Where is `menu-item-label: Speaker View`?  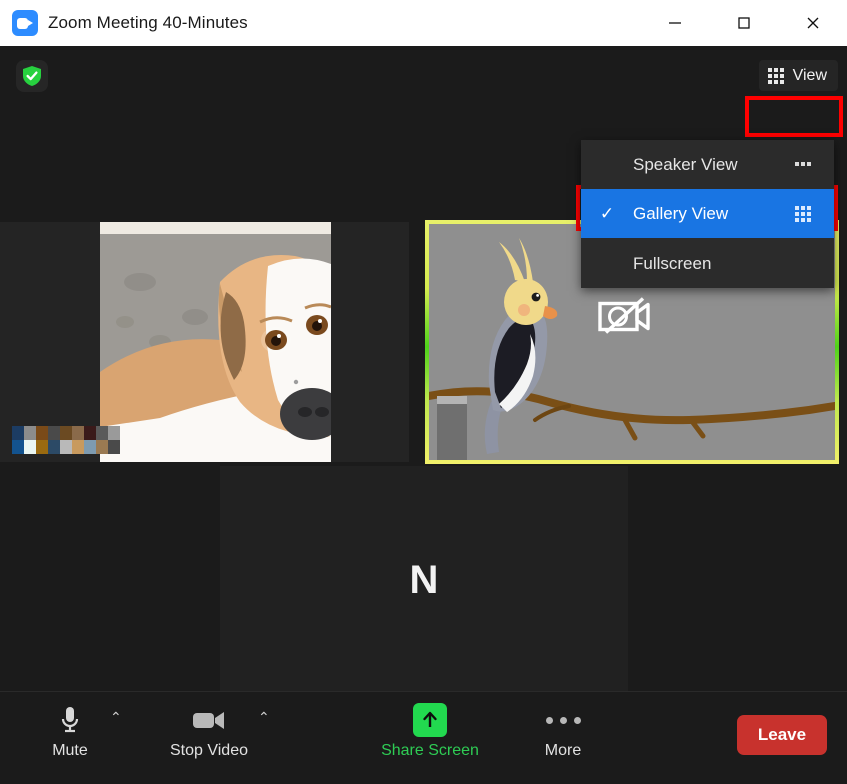 menu-item-label: Speaker View is located at coordinates (685, 164).